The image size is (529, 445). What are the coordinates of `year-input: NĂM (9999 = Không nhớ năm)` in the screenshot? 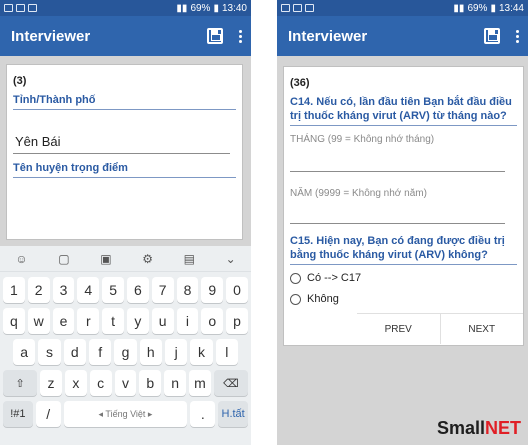 It's located at (403, 193).